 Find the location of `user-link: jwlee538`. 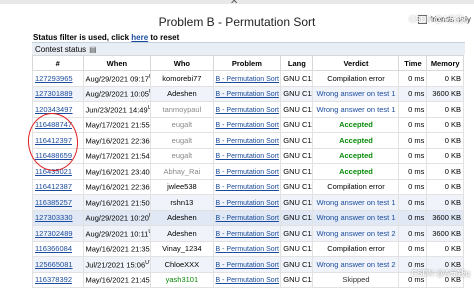

user-link: jwlee538 is located at coordinates (182, 186).